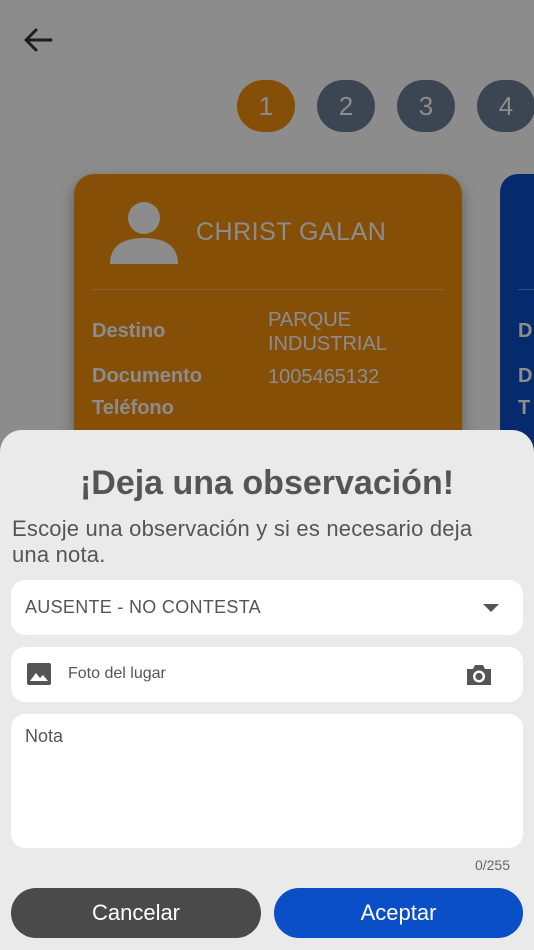 This screenshot has width=534, height=950. I want to click on accept-button: Aceptar, so click(398, 913).